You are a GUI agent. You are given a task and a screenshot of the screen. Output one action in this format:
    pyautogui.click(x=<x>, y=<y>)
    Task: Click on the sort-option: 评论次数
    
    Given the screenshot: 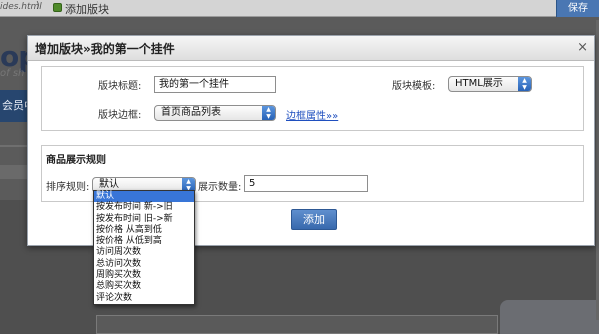 What is the action you would take?
    pyautogui.click(x=144, y=298)
    